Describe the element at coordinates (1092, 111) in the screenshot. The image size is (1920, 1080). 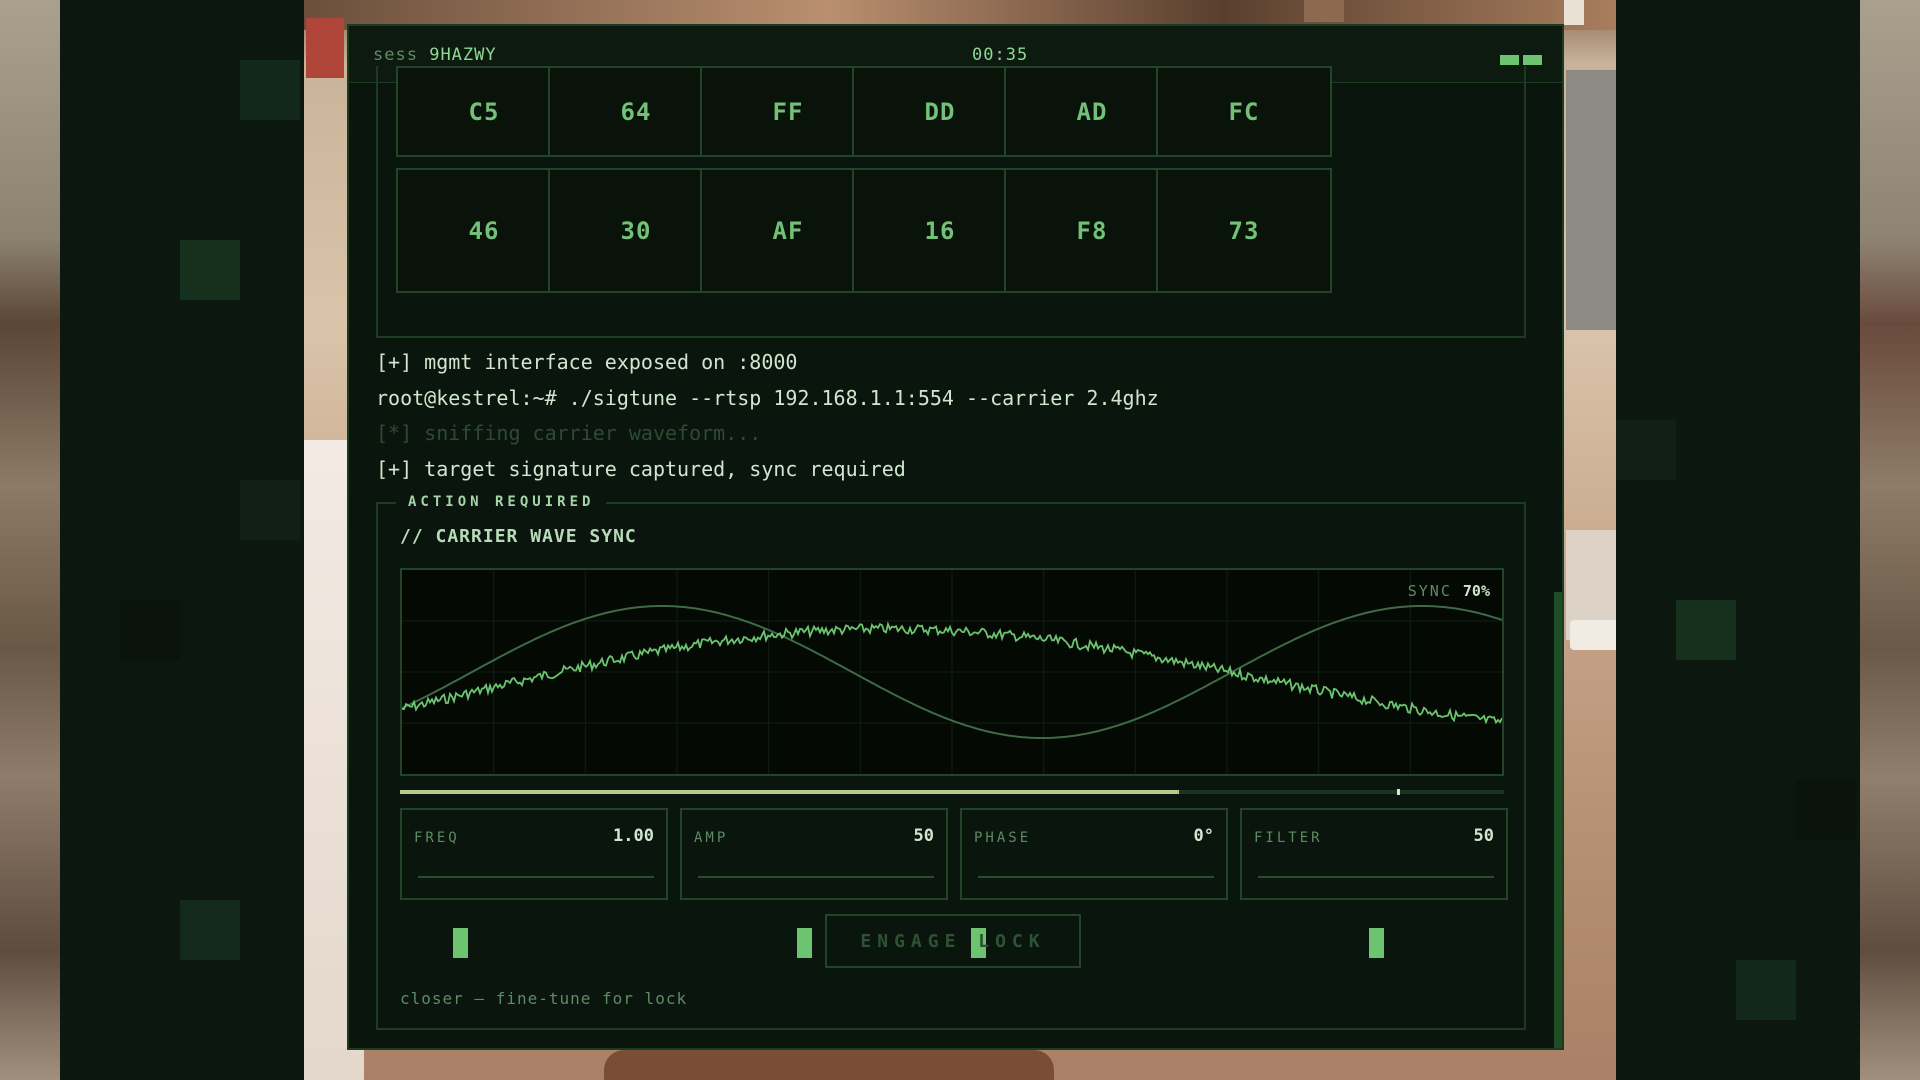
I see `hex-cell: AD` at that location.